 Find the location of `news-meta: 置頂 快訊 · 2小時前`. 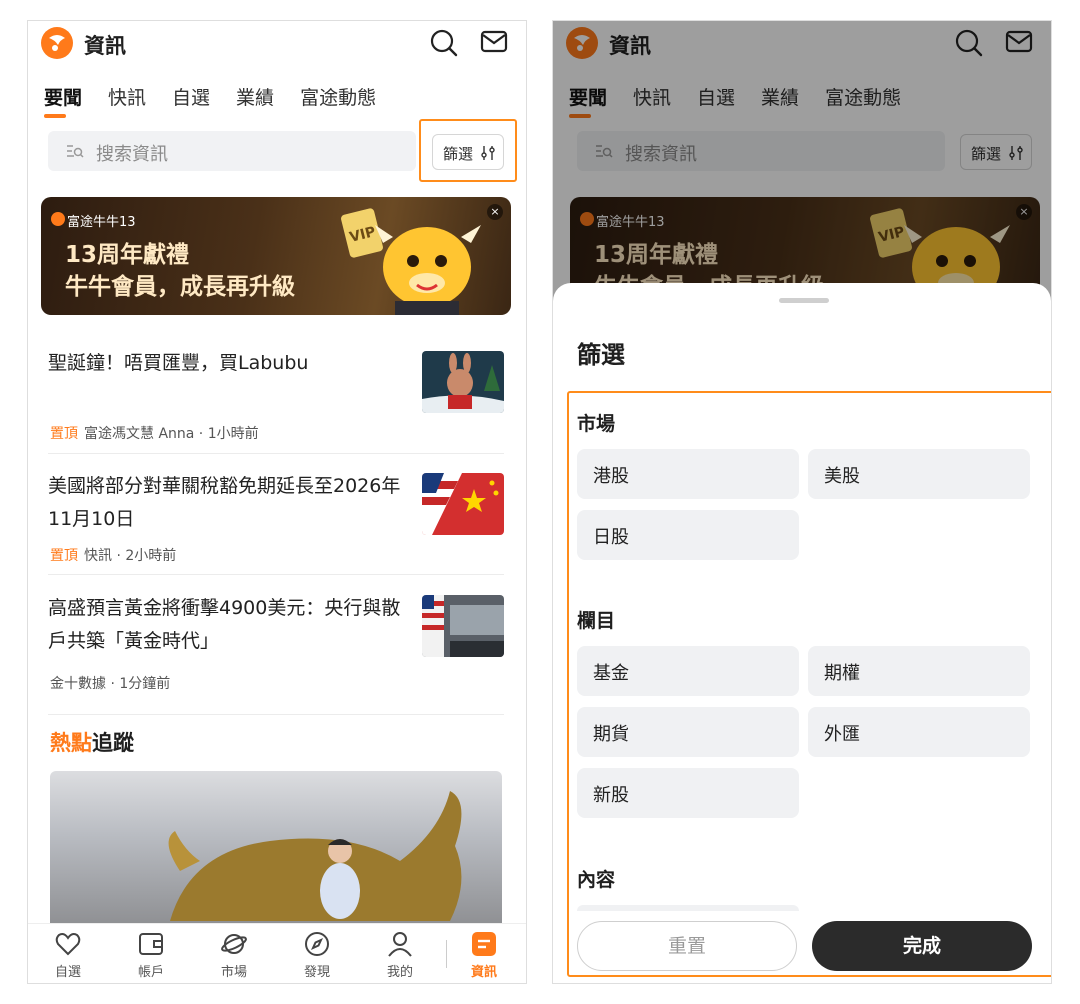

news-meta: 置頂 快訊 · 2小時前 is located at coordinates (113, 555).